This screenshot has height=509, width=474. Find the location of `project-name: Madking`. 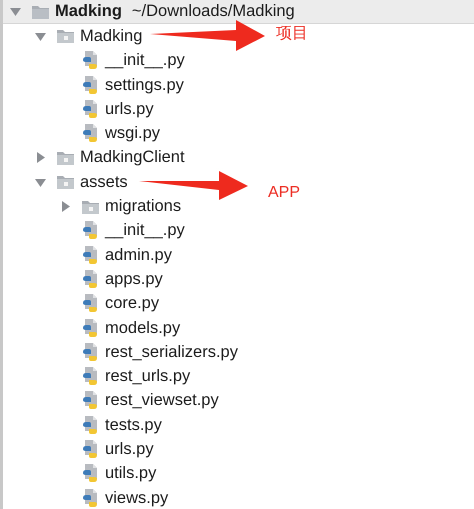

project-name: Madking is located at coordinates (88, 12).